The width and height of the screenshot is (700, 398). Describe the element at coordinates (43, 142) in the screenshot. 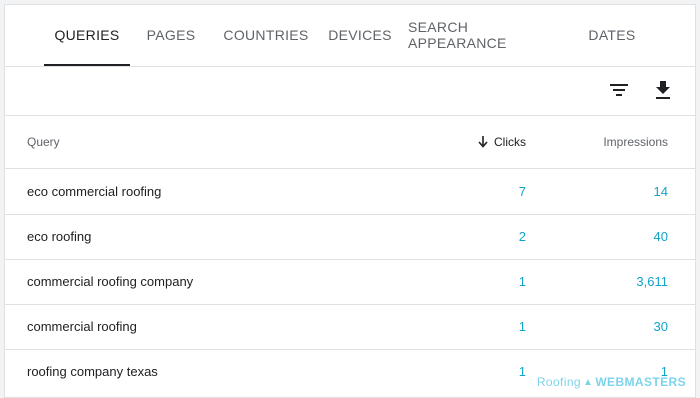

I see `column-header-query: Query` at that location.